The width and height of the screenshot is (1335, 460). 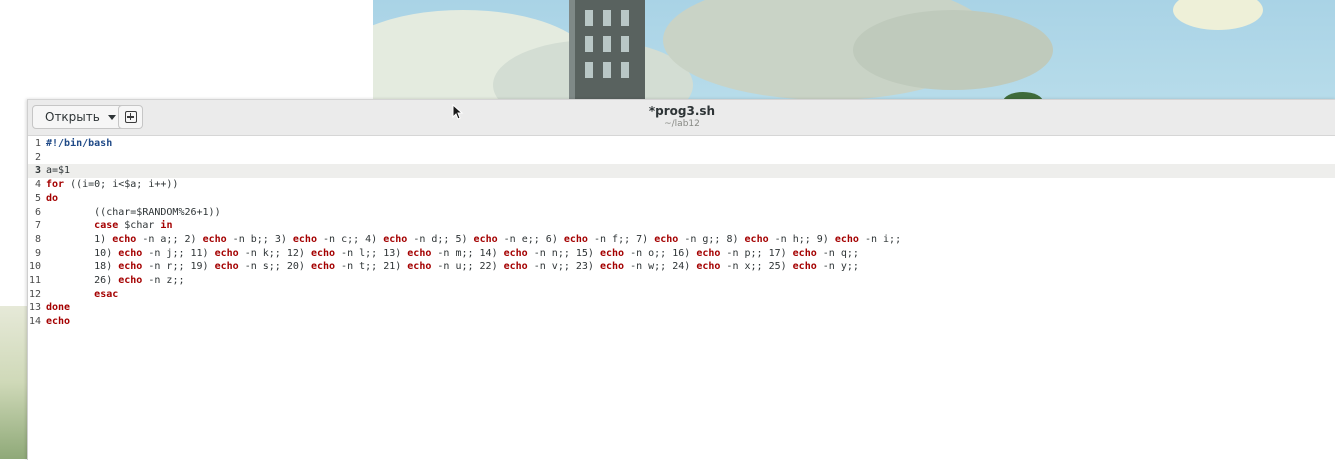 What do you see at coordinates (681, 322) in the screenshot?
I see `code-line: 14 echo` at bounding box center [681, 322].